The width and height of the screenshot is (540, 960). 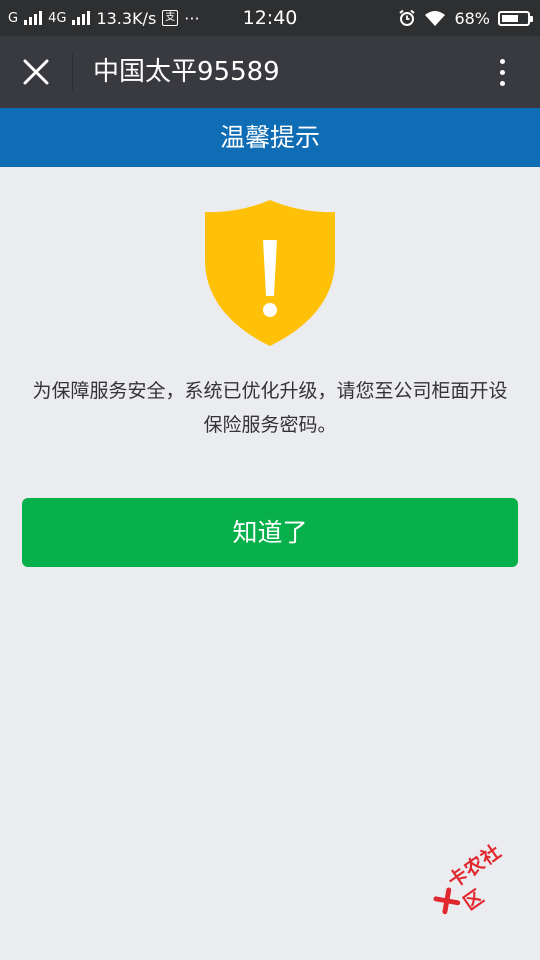 What do you see at coordinates (435, 18) in the screenshot?
I see `wifi-icon` at bounding box center [435, 18].